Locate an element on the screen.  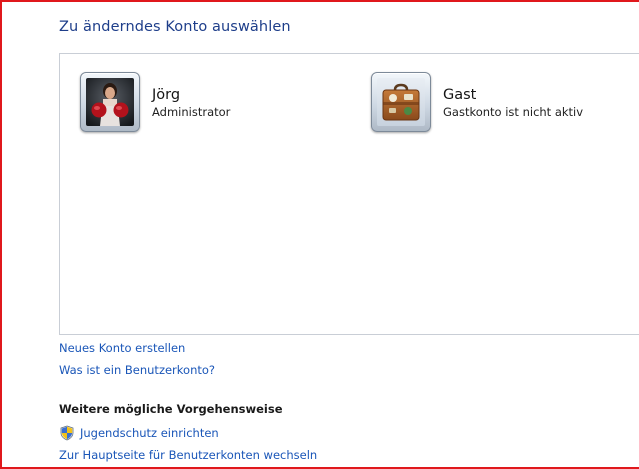
what-is-account-link: Was ist ein Benutzerkonto? is located at coordinates (137, 370).